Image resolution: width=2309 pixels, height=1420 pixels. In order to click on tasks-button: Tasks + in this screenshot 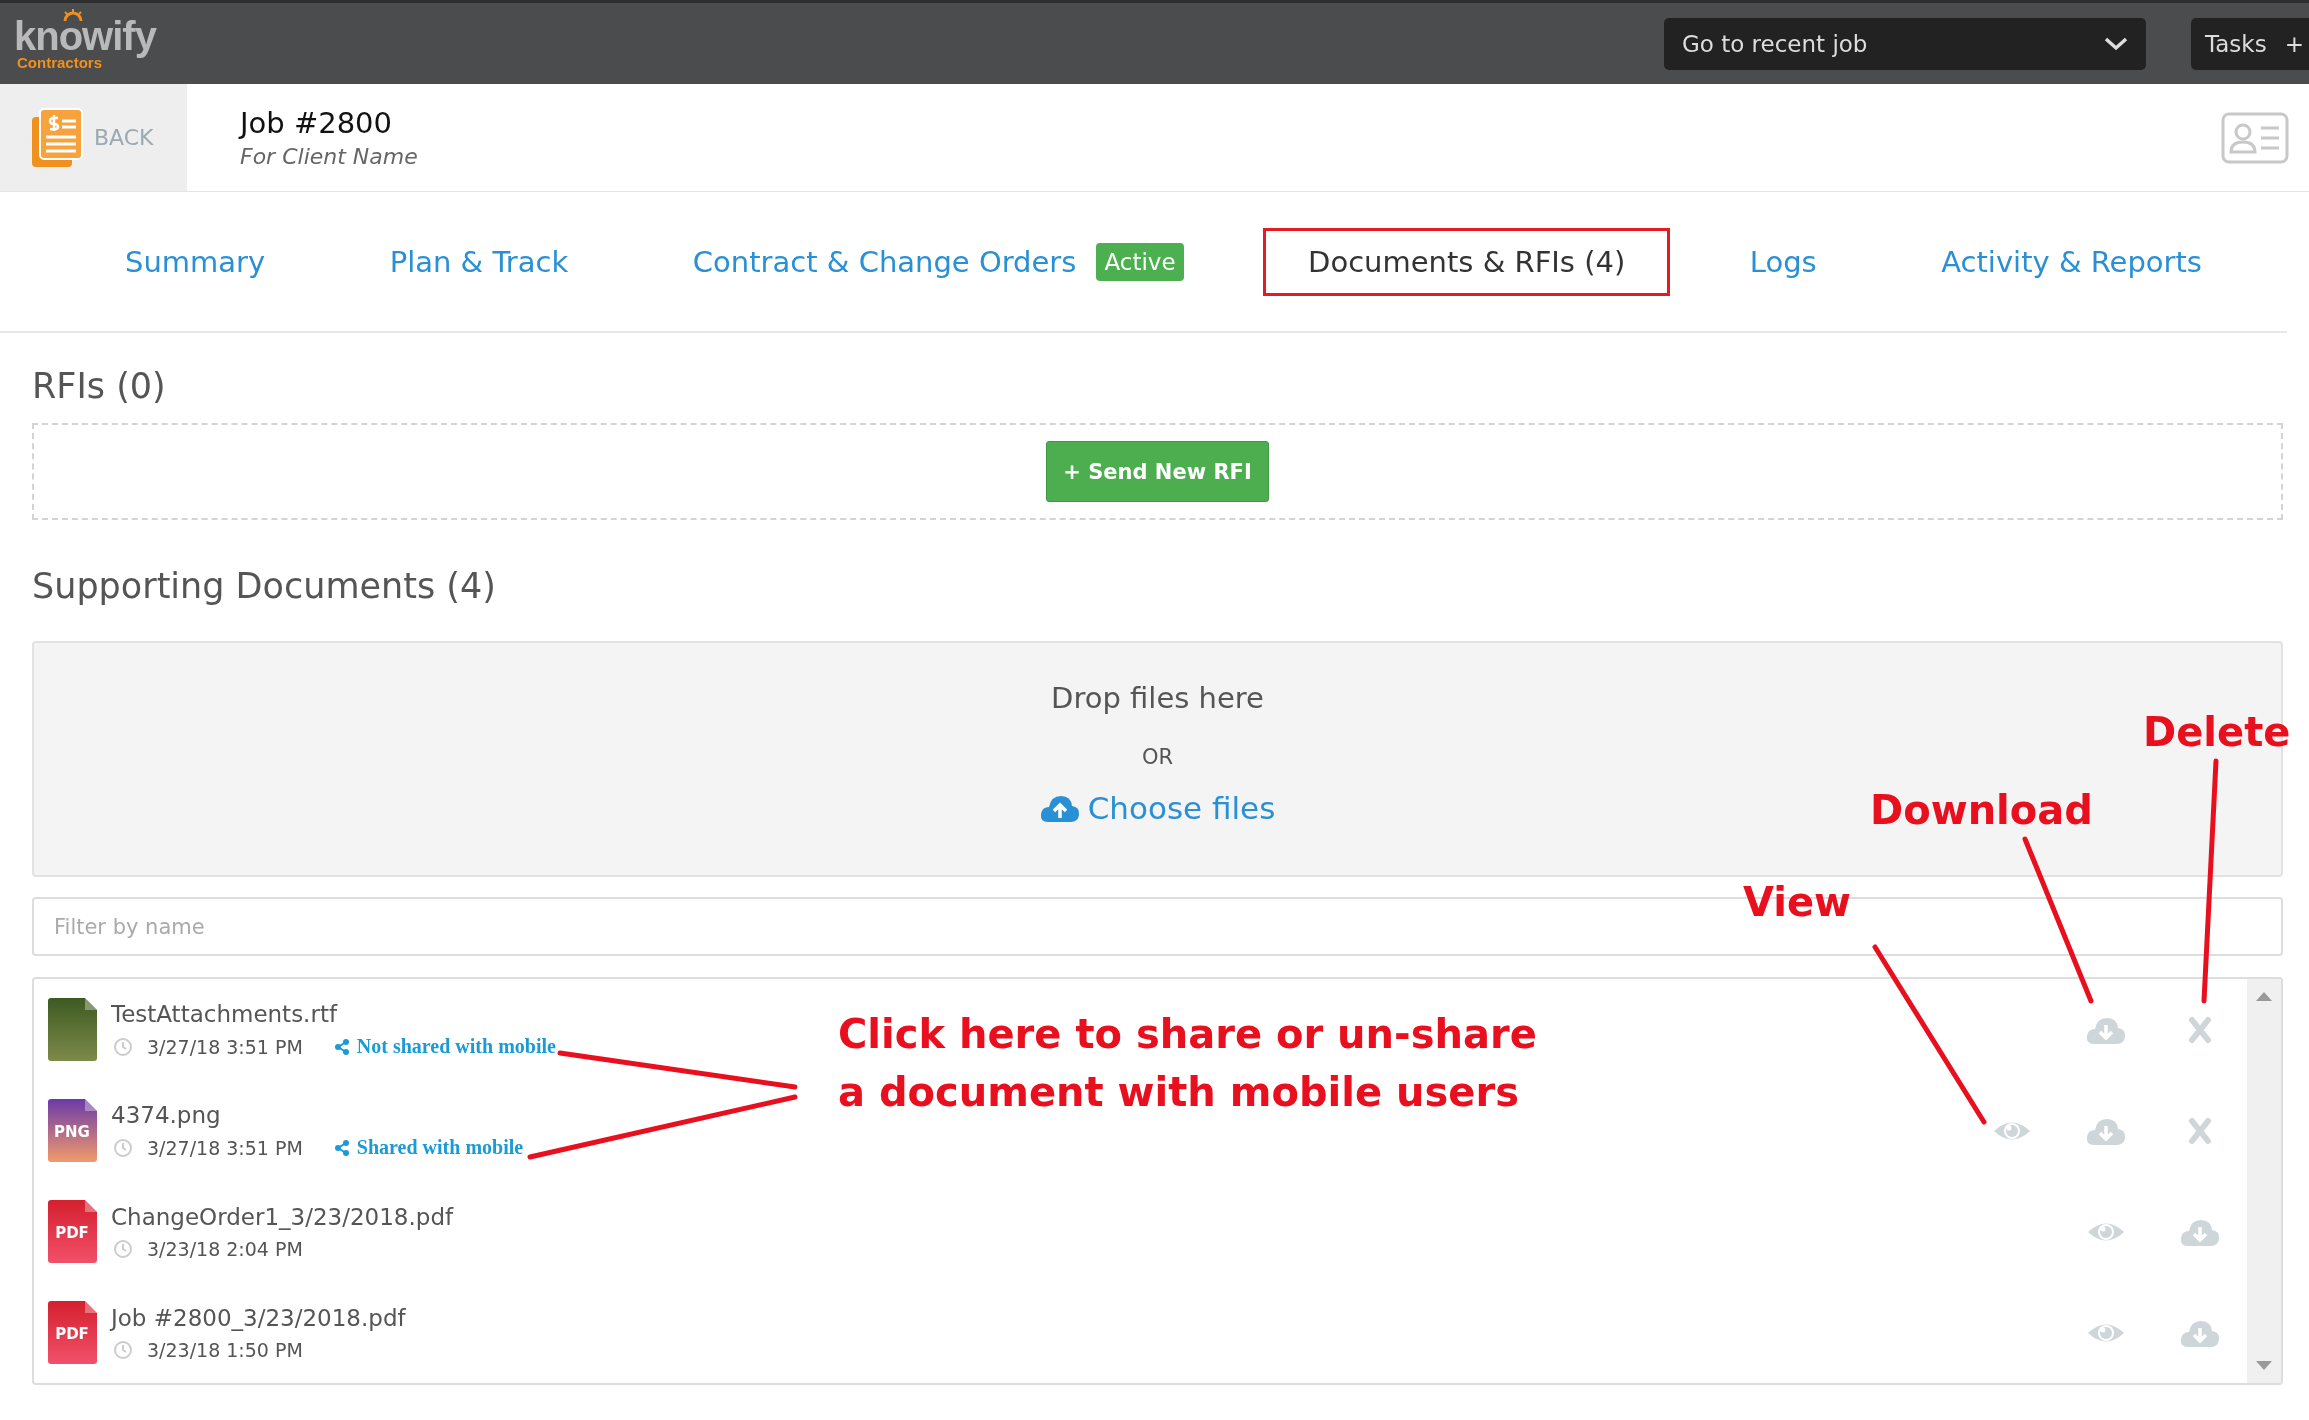, I will do `click(2250, 43)`.